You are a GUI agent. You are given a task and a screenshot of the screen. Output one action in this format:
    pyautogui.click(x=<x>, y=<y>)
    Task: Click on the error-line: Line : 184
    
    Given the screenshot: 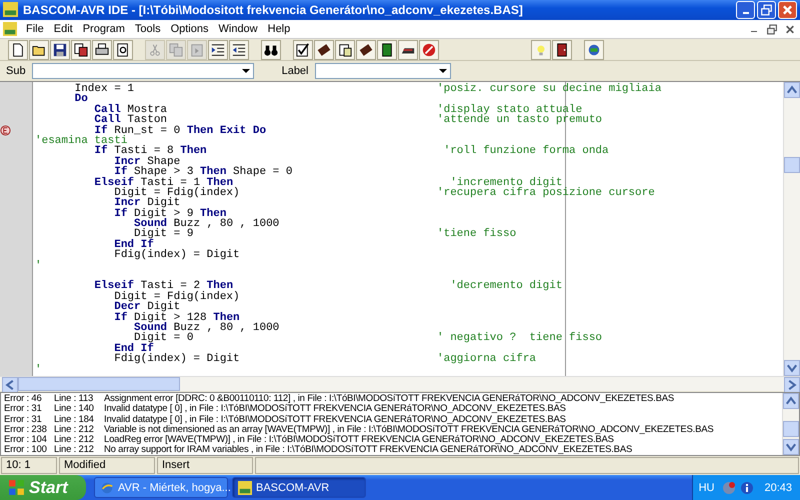 What is the action you would take?
    pyautogui.click(x=74, y=419)
    